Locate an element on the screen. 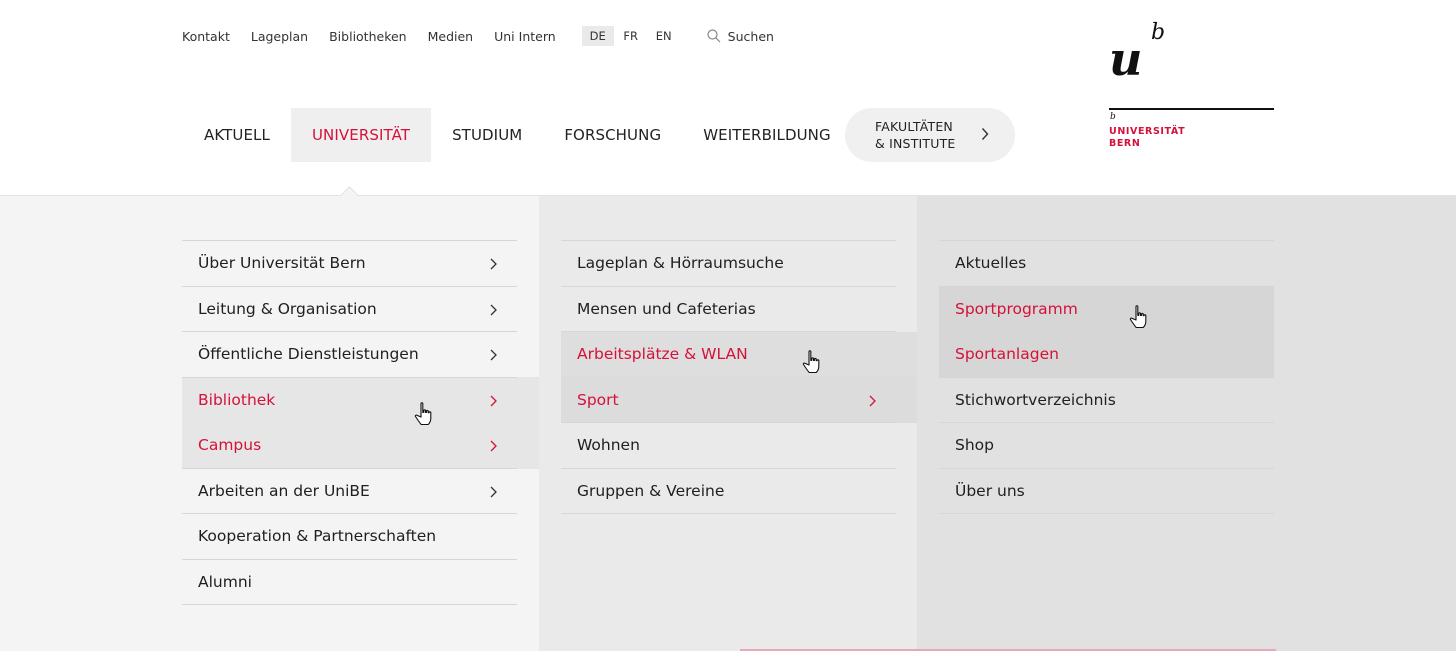 This screenshot has height=651, width=1456. menu-item-label: Aktuelles is located at coordinates (991, 263).